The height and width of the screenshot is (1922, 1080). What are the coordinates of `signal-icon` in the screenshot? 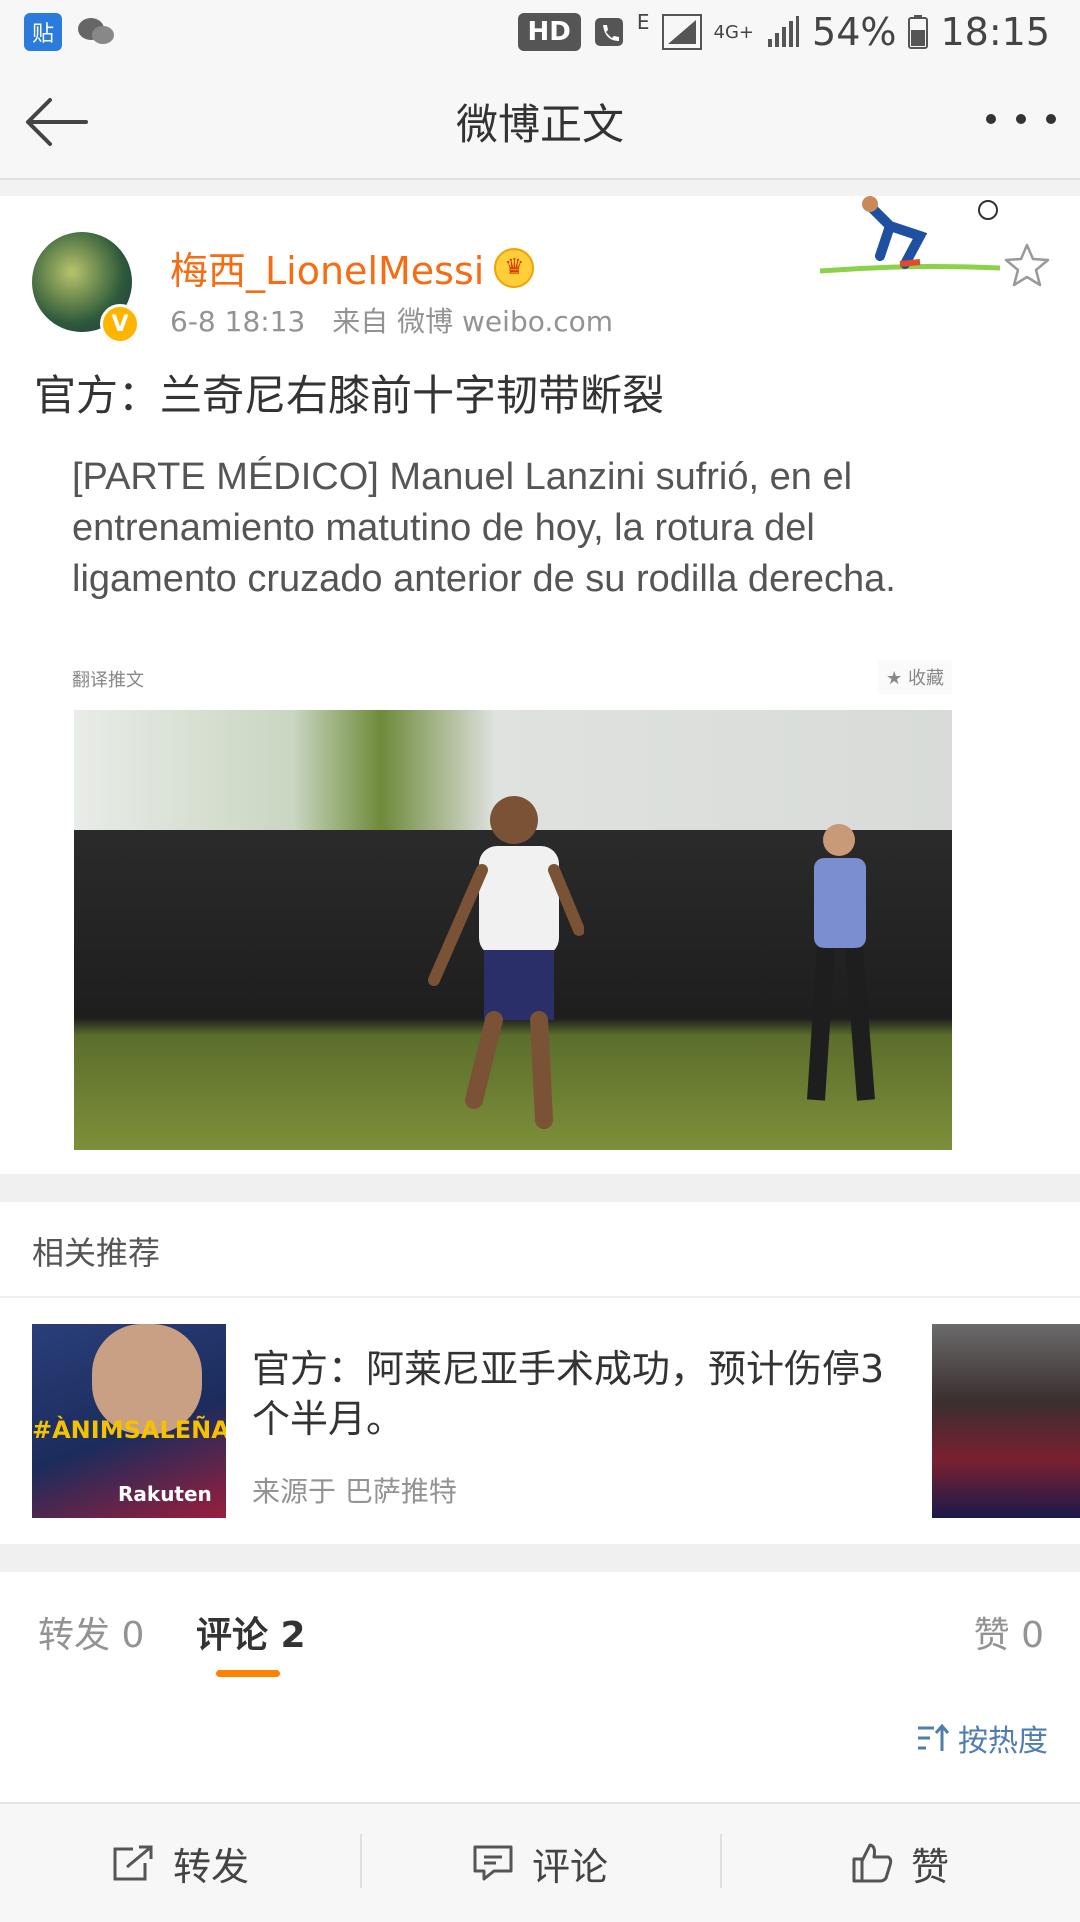 It's located at (681, 32).